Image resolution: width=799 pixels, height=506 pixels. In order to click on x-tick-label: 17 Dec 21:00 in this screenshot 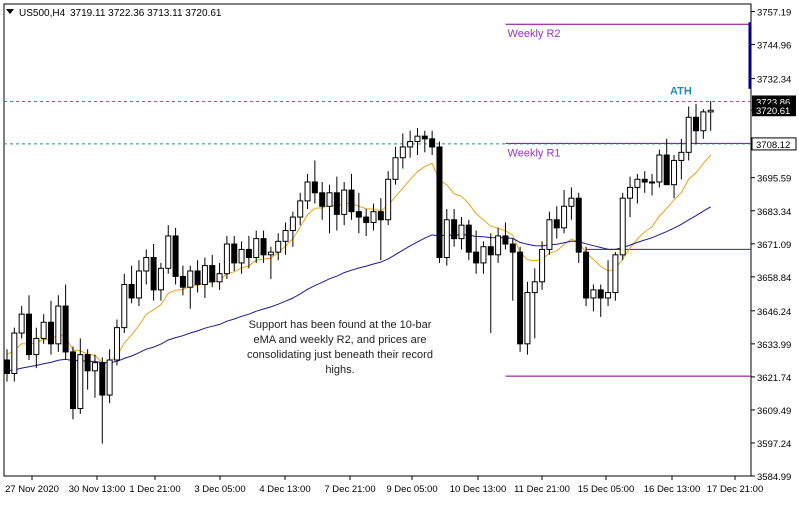, I will do `click(735, 489)`.